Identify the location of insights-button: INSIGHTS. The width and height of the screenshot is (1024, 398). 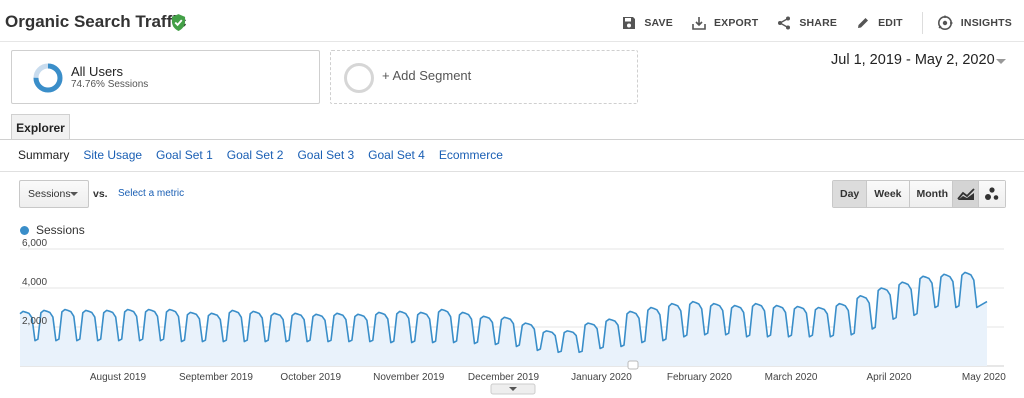
(974, 23).